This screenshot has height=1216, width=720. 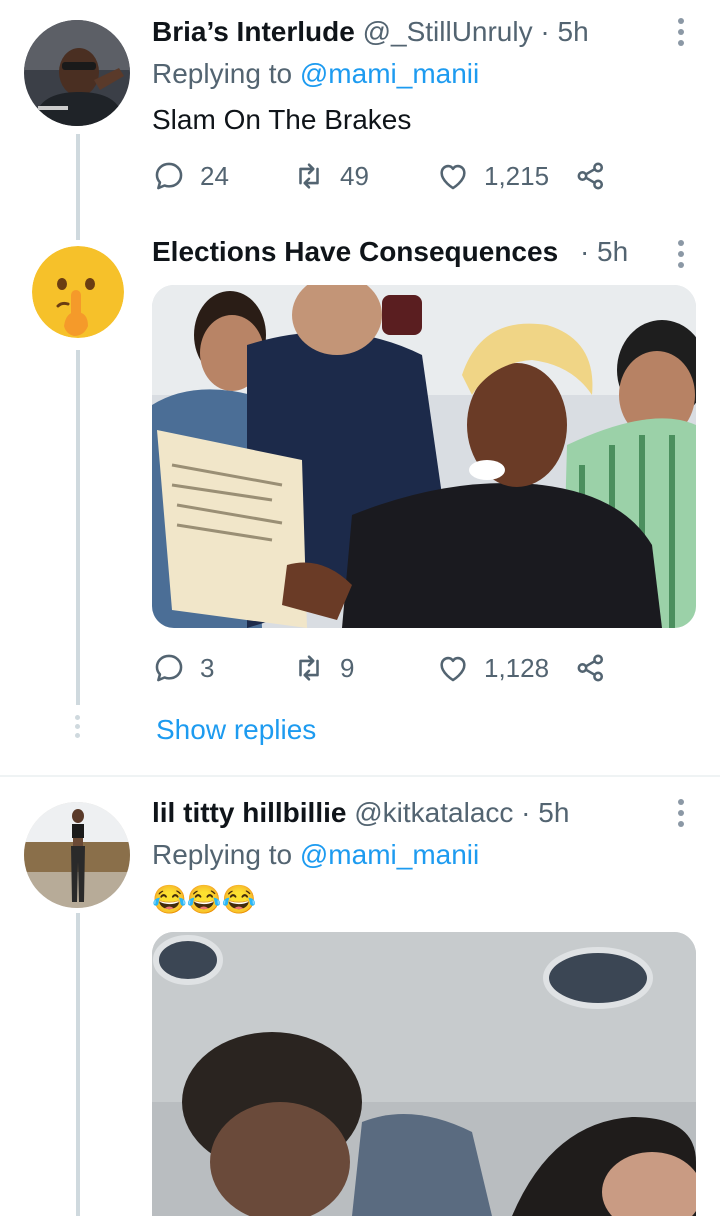 What do you see at coordinates (282, 119) in the screenshot?
I see `tweet-text: Slam On The Brakes` at bounding box center [282, 119].